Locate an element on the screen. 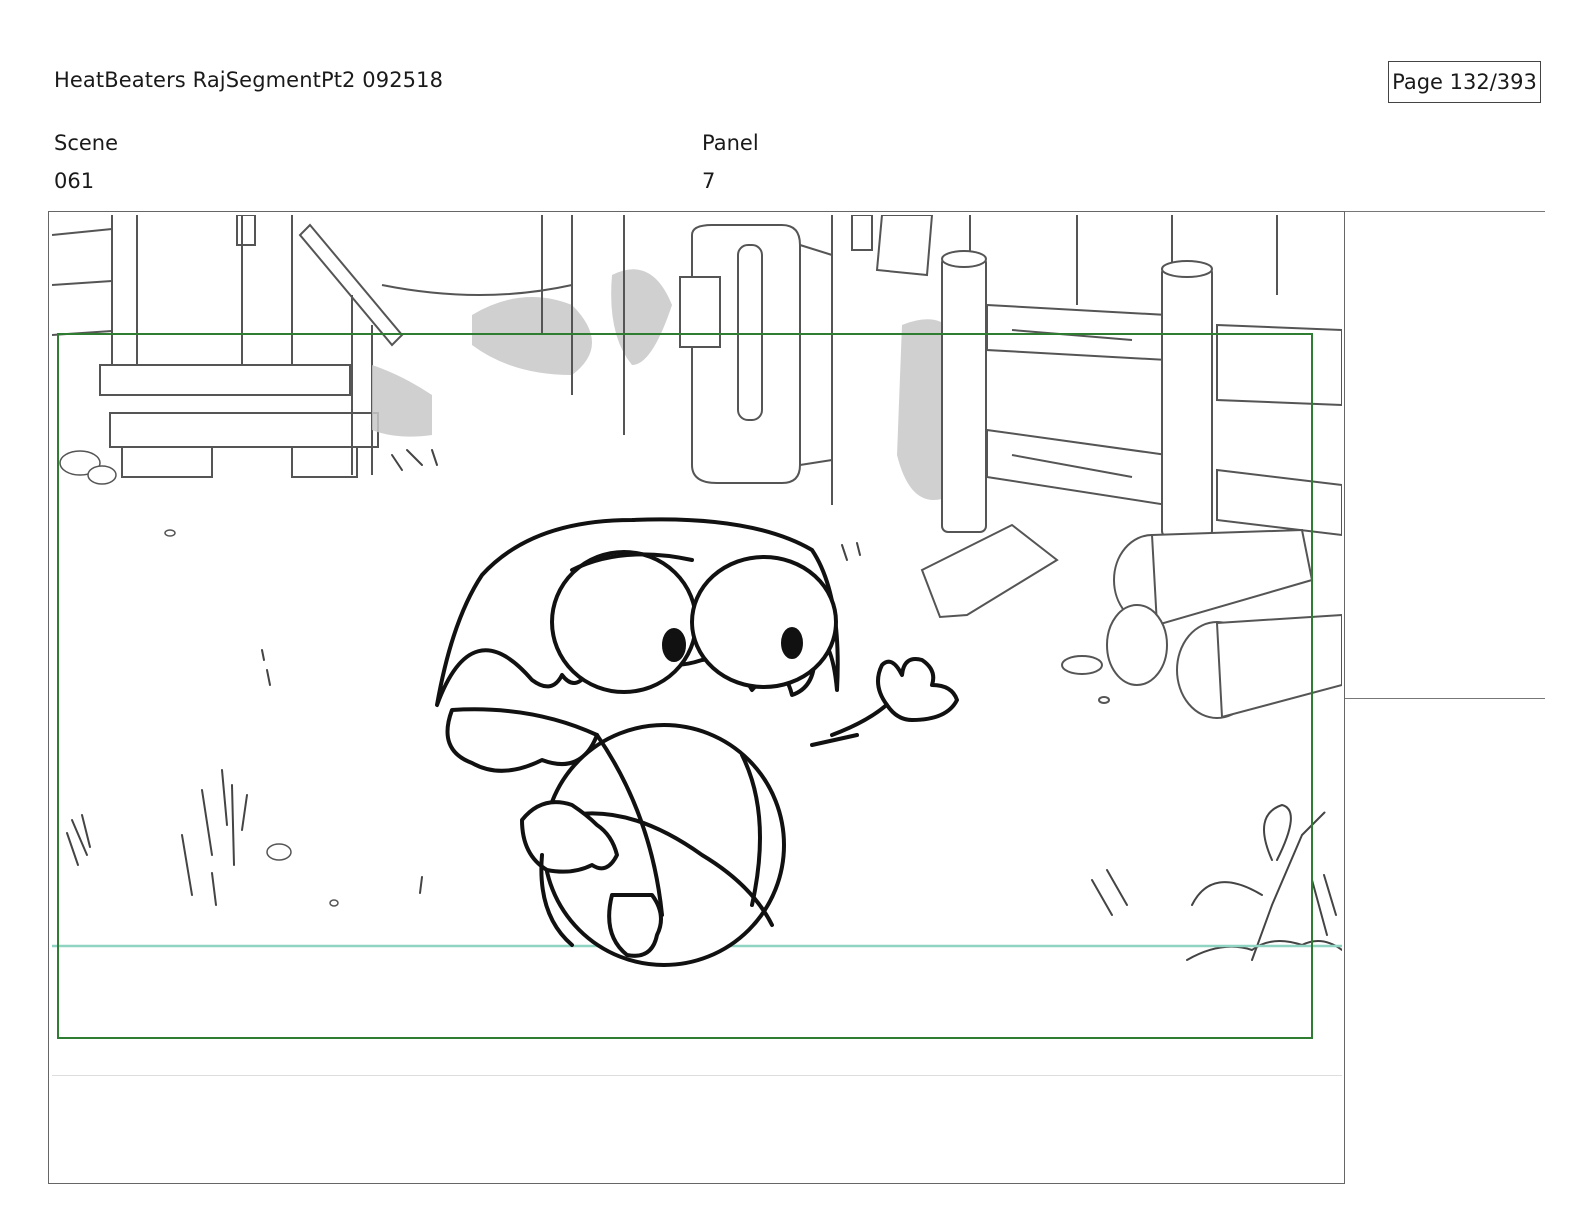 This screenshot has height=1224, width=1584. character-with-ball is located at coordinates (697, 742).